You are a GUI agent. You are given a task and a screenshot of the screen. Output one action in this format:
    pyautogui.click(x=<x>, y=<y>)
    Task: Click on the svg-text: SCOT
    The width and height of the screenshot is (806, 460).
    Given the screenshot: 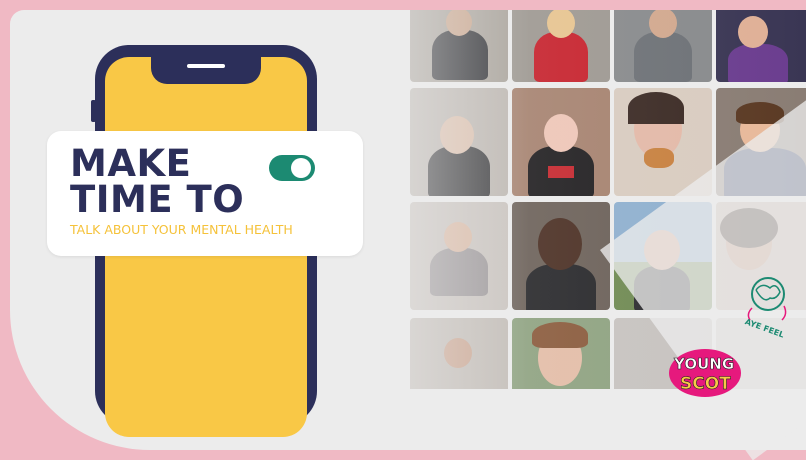 What is the action you would take?
    pyautogui.click(x=705, y=384)
    